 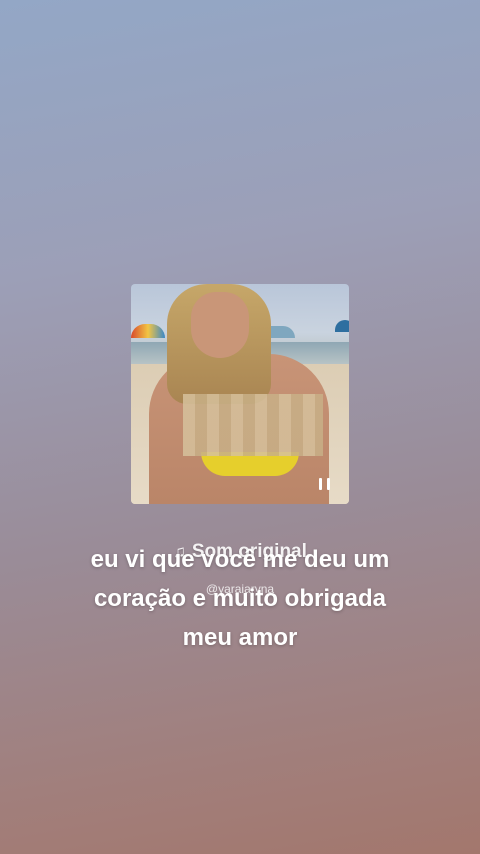 What do you see at coordinates (240, 637) in the screenshot?
I see `caption-line: meu amor` at bounding box center [240, 637].